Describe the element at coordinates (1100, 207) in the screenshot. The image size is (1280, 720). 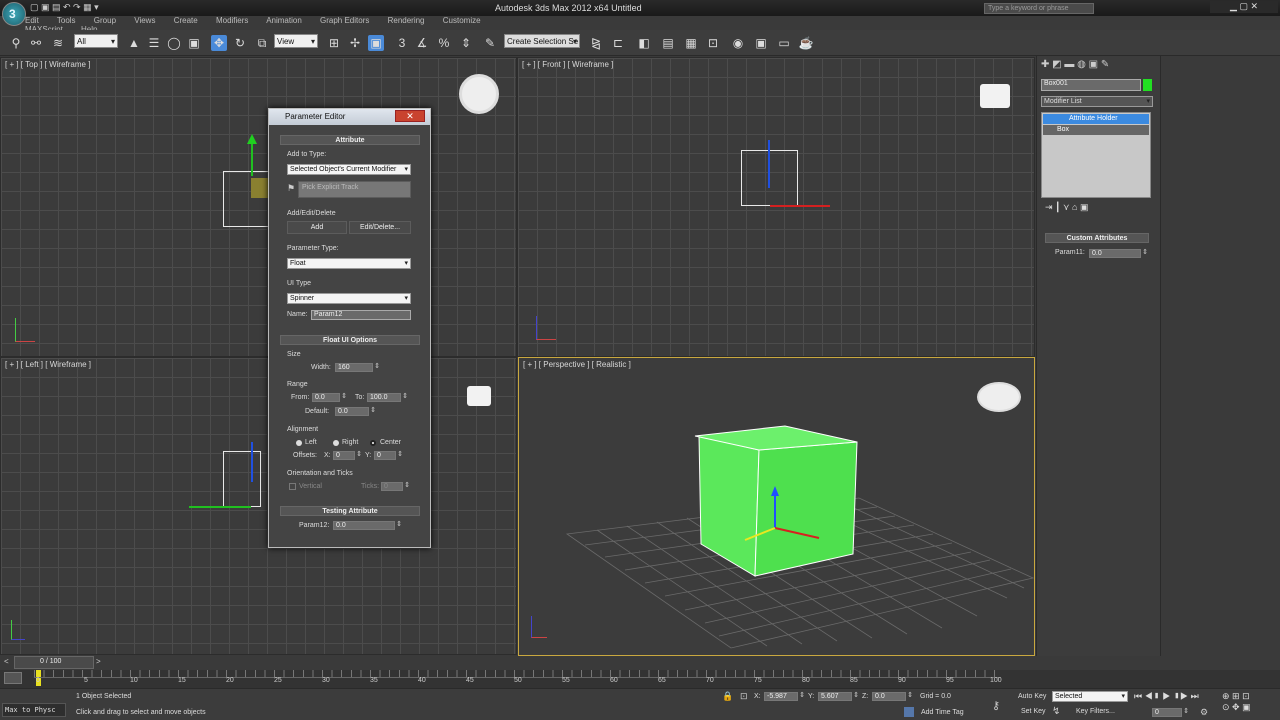
I see `stack-tools: ⇥ ┃ ⋎ ⌂ ▣` at that location.